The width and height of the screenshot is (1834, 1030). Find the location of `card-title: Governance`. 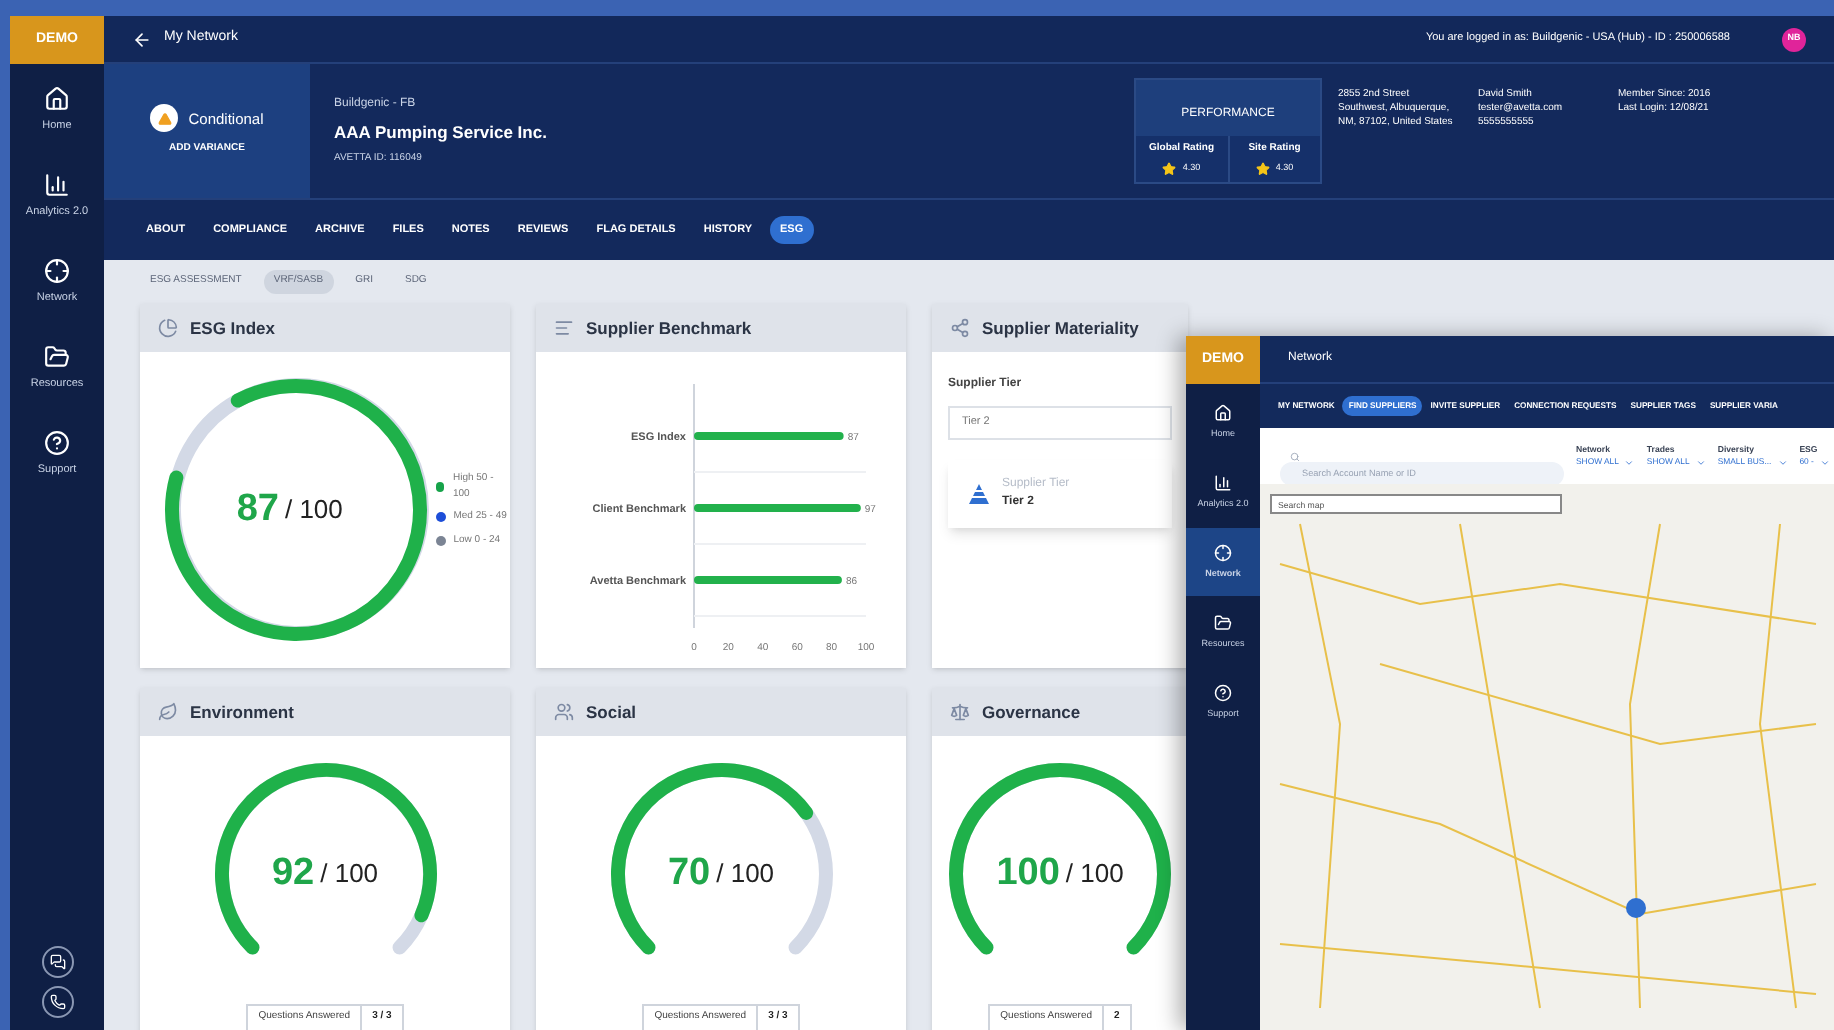

card-title: Governance is located at coordinates (1031, 712).